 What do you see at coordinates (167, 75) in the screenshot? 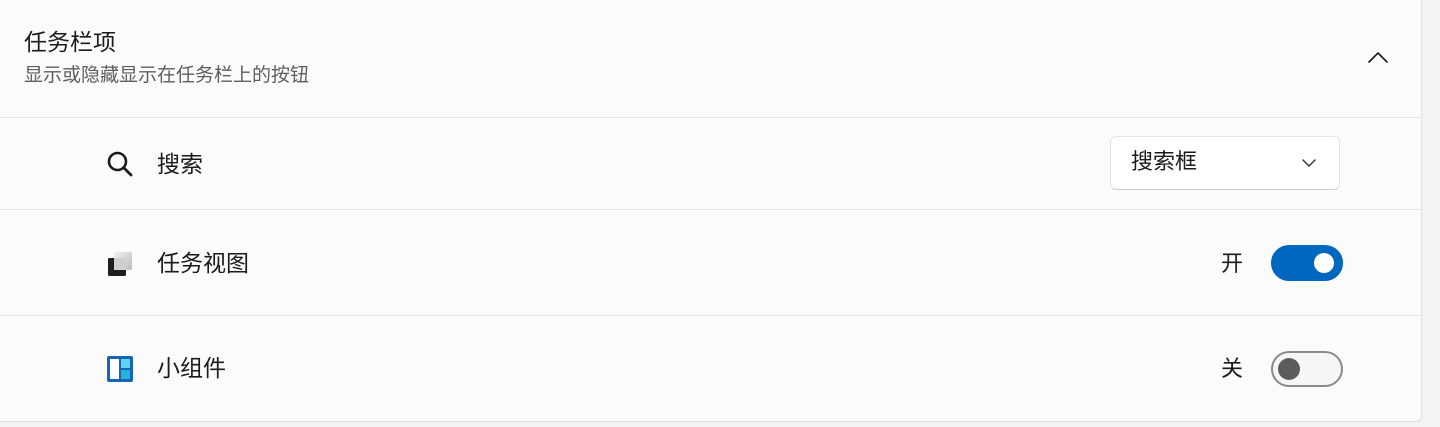
I see `section-subtitle: 显示或隐藏显示在任务栏上的按钮` at bounding box center [167, 75].